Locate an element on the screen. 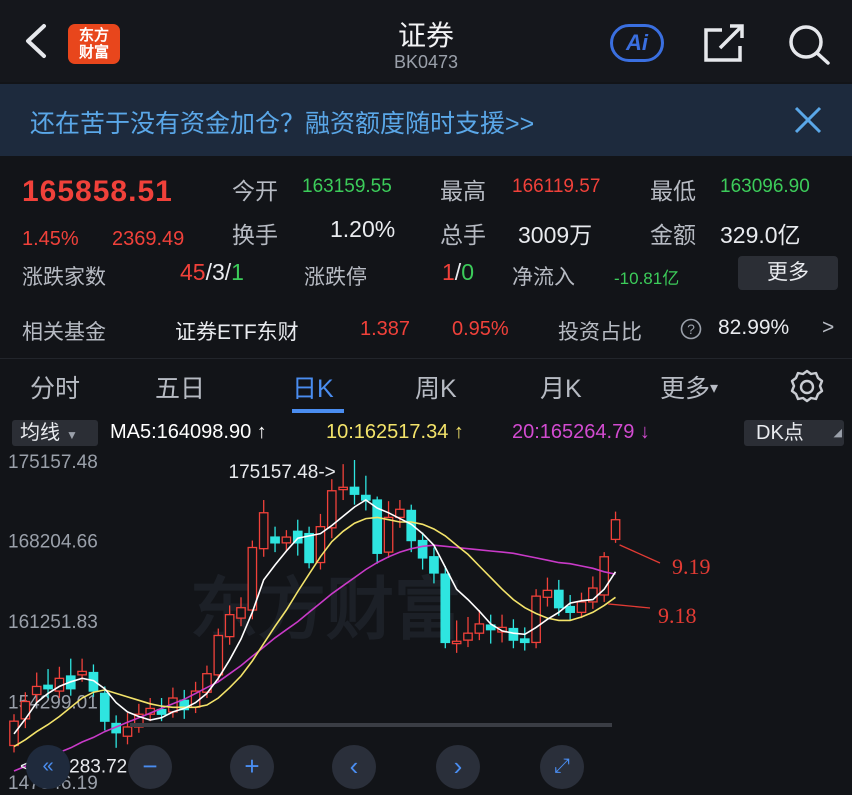 The image size is (852, 795). financing-banner: 还在苦于没有资金加仓？融资额度随时支援>> is located at coordinates (426, 120).